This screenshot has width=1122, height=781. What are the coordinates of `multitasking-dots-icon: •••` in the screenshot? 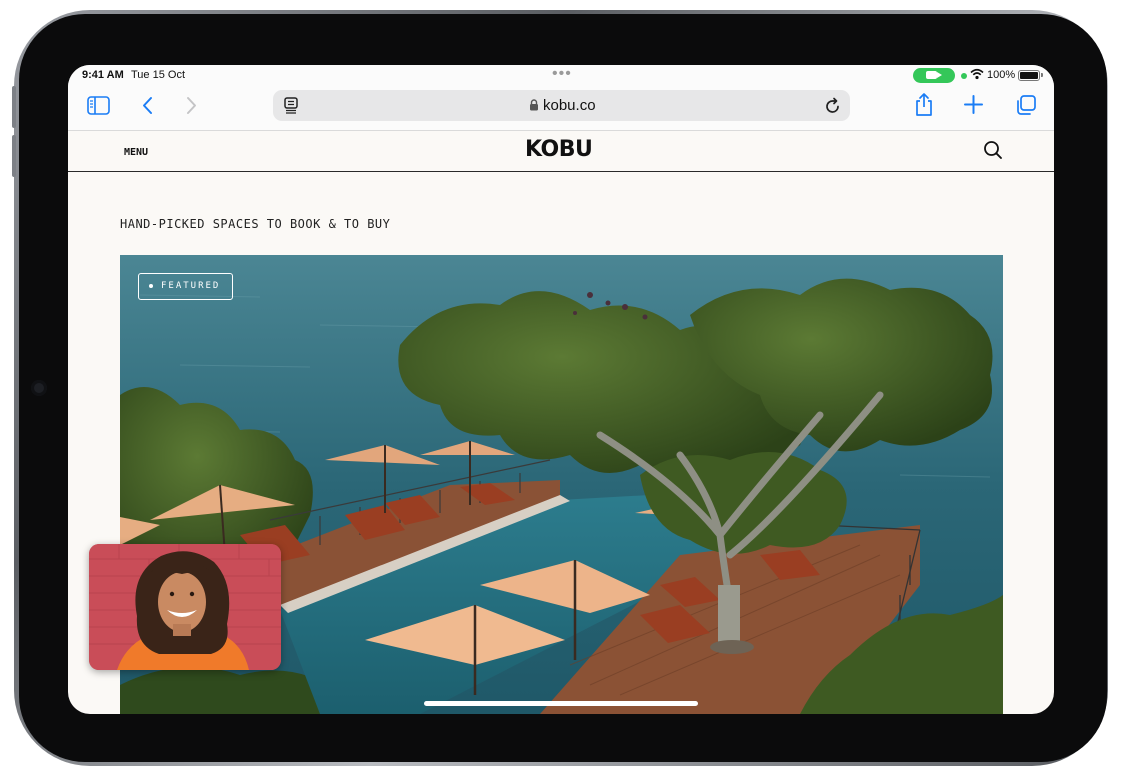 It's located at (562, 74).